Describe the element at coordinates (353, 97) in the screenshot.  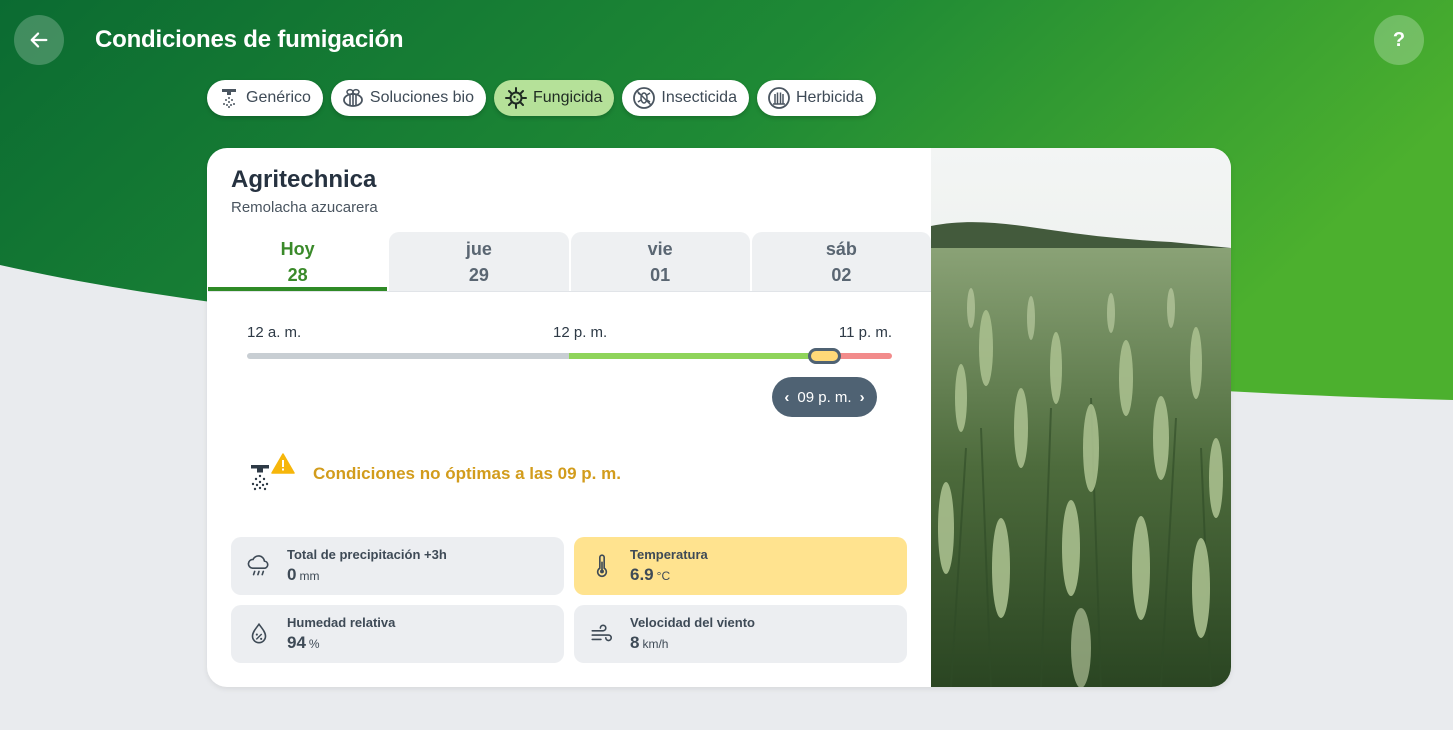
I see `bee-icon` at that location.